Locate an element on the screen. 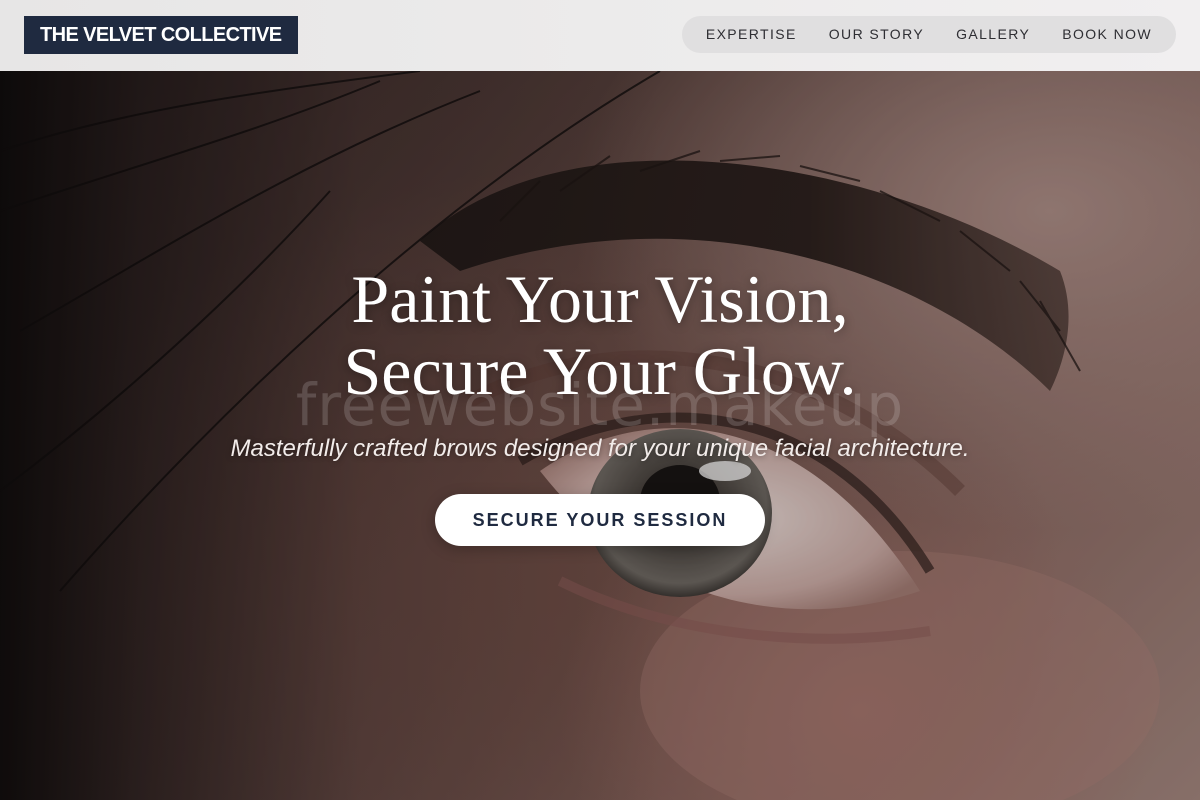 Image resolution: width=1200 pixels, height=800 pixels. nav-item-gallery: GALLERY is located at coordinates (993, 34).